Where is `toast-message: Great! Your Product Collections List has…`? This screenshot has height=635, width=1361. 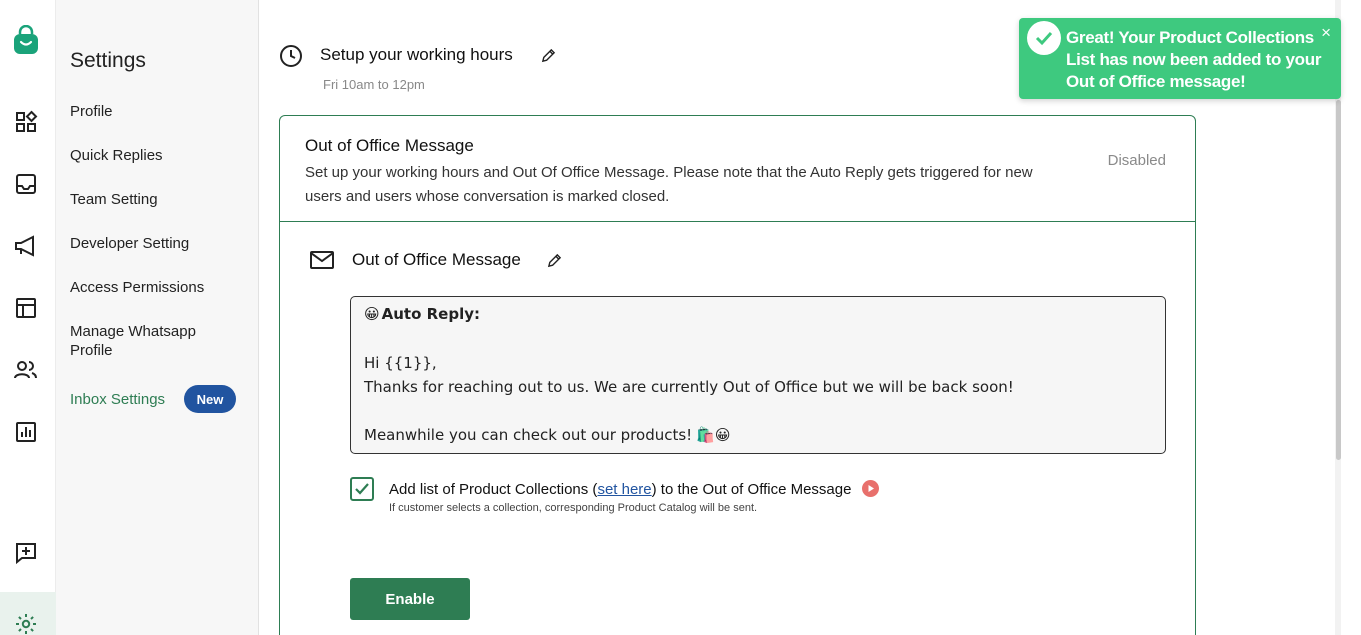 toast-message: Great! Your Product Collections List has… is located at coordinates (1194, 59).